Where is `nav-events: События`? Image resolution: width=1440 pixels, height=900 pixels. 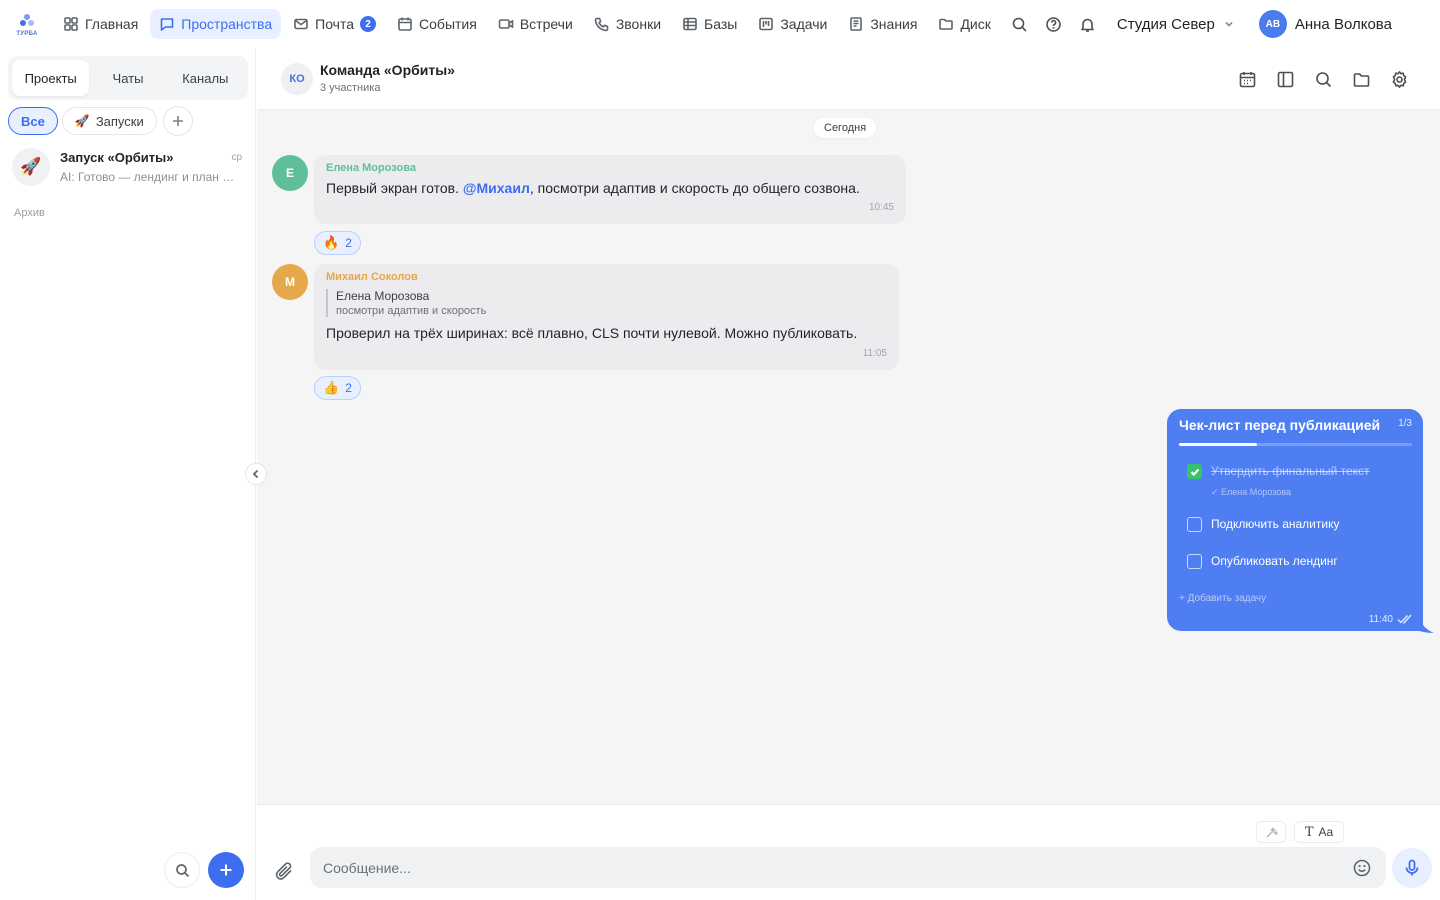
nav-events: События is located at coordinates (437, 24).